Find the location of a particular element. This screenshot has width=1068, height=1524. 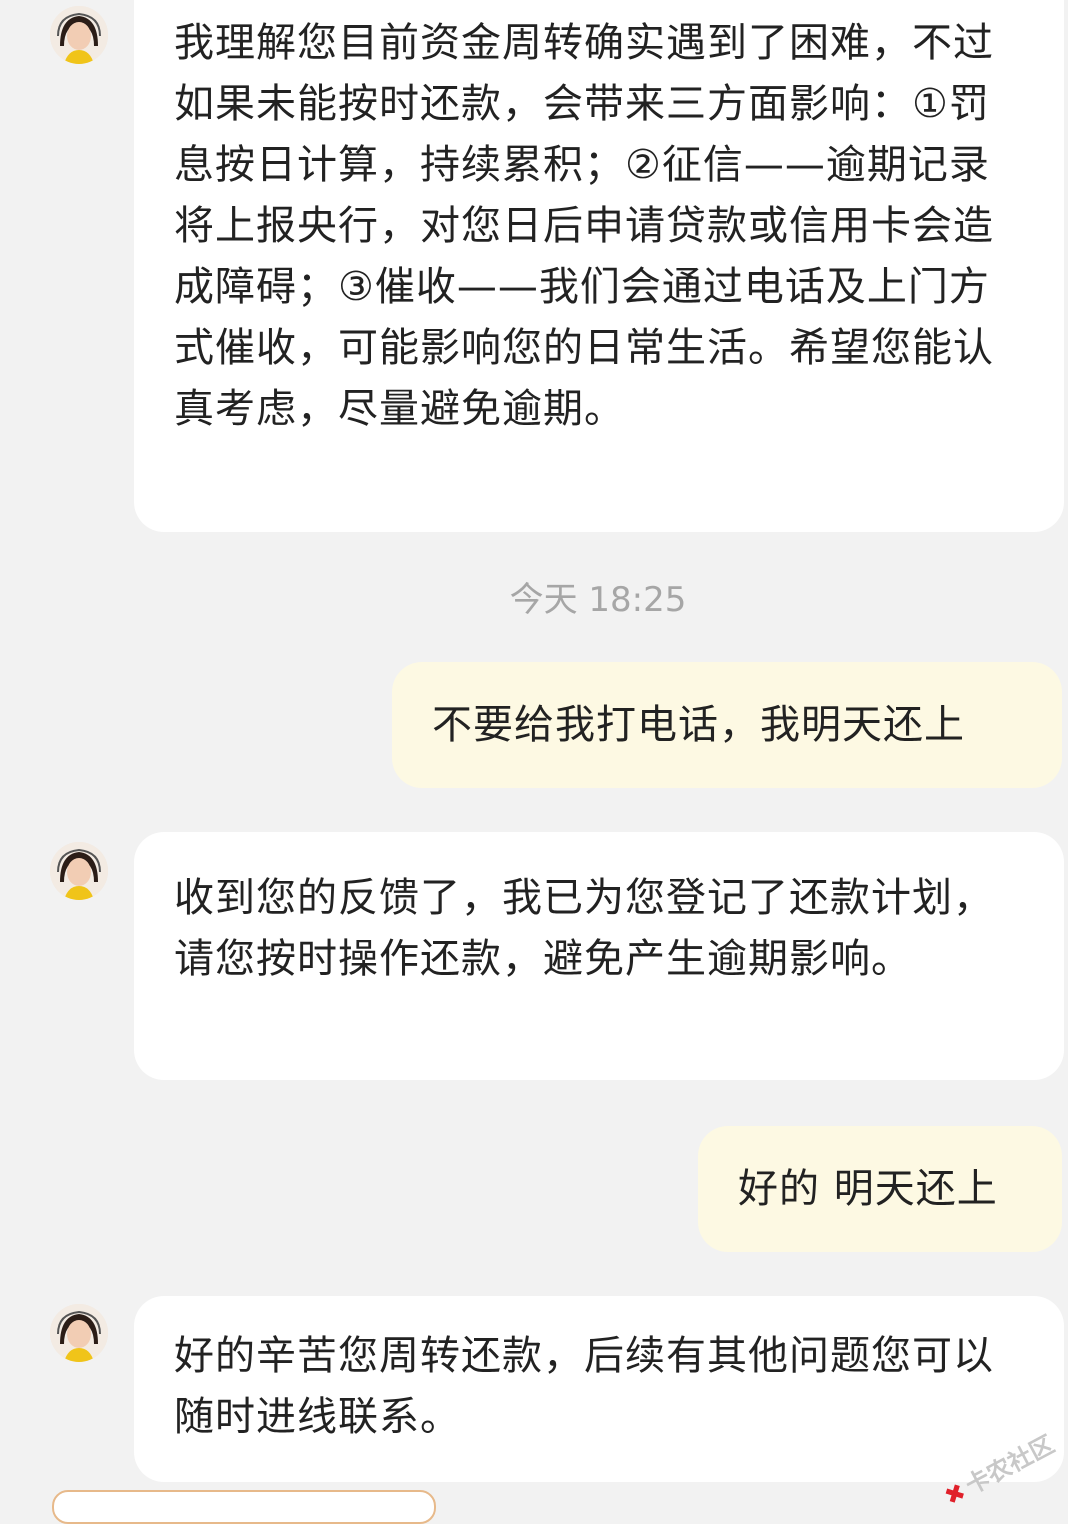

user-message-bubble: 不要给我打电话，我明天还上 is located at coordinates (727, 725).